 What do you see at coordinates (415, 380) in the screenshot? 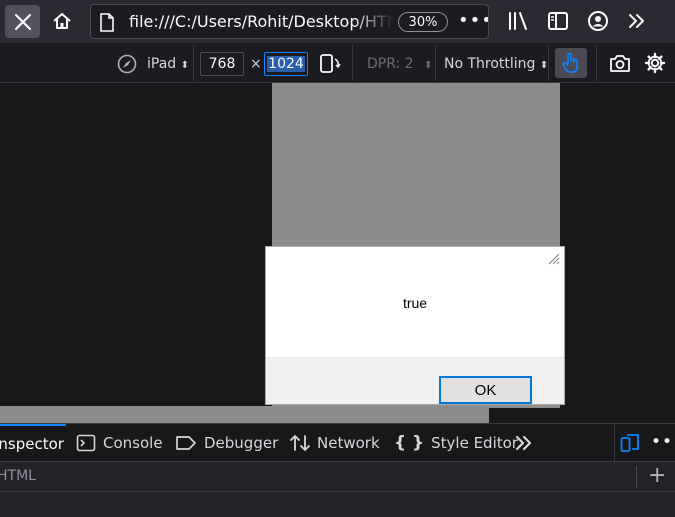
I see `dialog-footer: OK` at bounding box center [415, 380].